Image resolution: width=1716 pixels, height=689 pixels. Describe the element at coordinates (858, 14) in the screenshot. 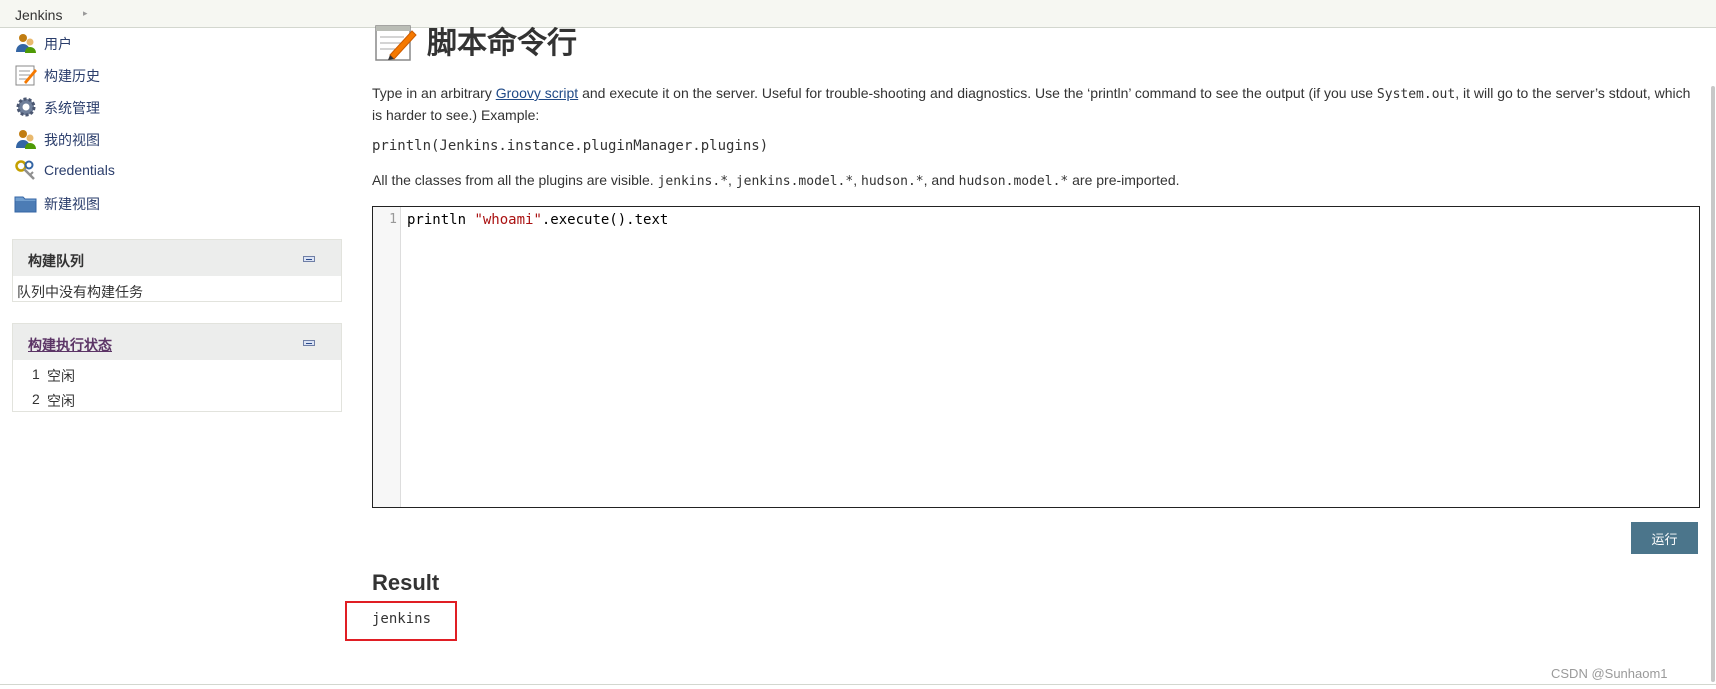

I see `breadcrumb: Jenkins ▸` at that location.